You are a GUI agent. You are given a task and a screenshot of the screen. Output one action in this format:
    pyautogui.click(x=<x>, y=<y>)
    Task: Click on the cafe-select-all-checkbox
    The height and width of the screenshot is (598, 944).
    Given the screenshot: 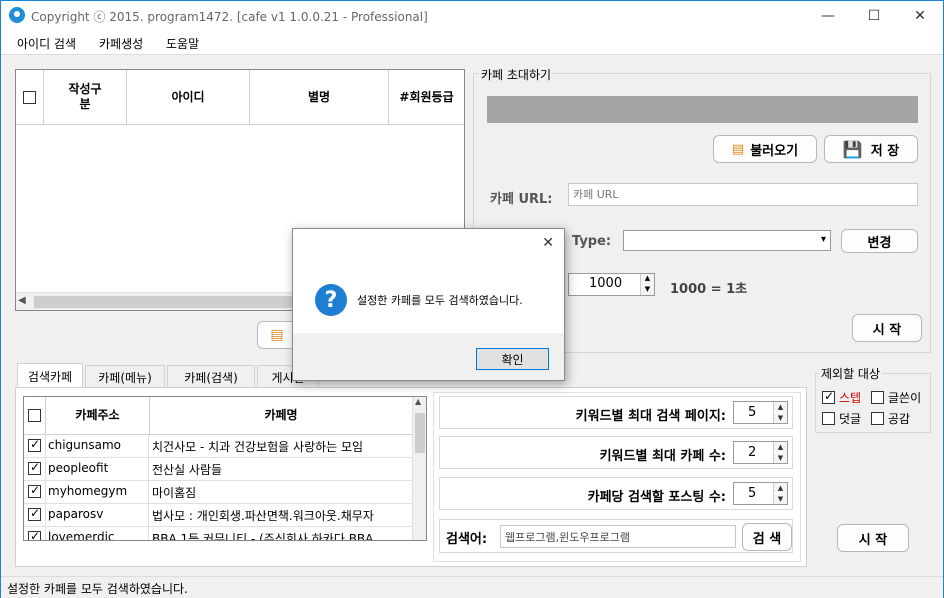 What is the action you would take?
    pyautogui.click(x=34, y=415)
    